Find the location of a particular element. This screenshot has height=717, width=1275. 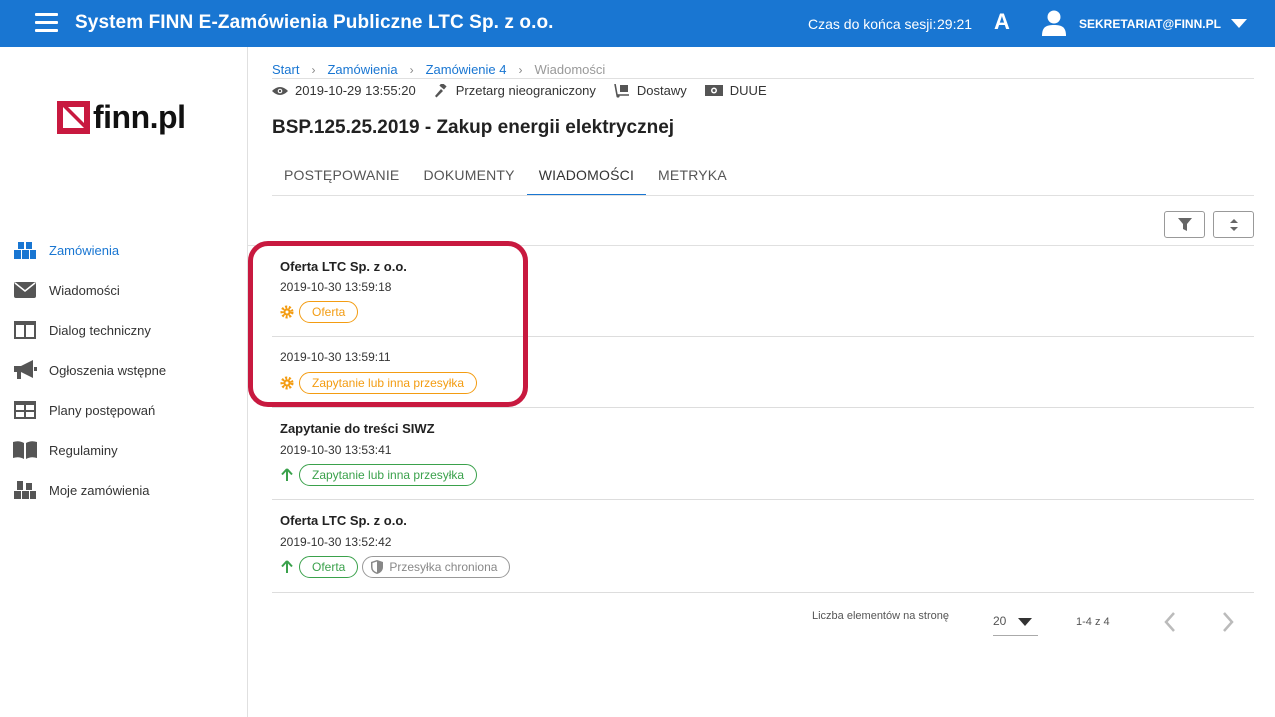

sidebar-item-label: Zamówienia is located at coordinates (84, 250).